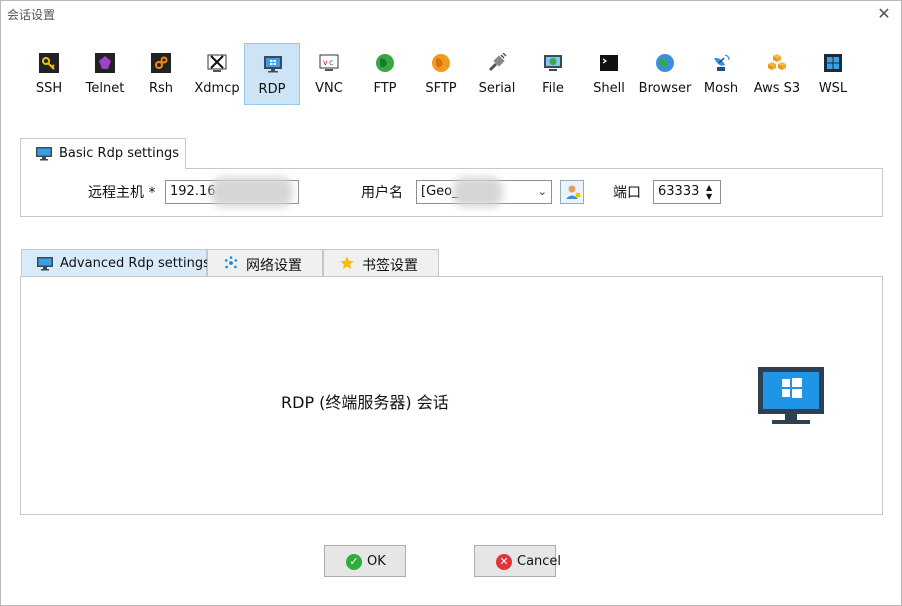  Describe the element at coordinates (365, 402) in the screenshot. I see `session-description: RDP (终端服务器) 会话` at that location.